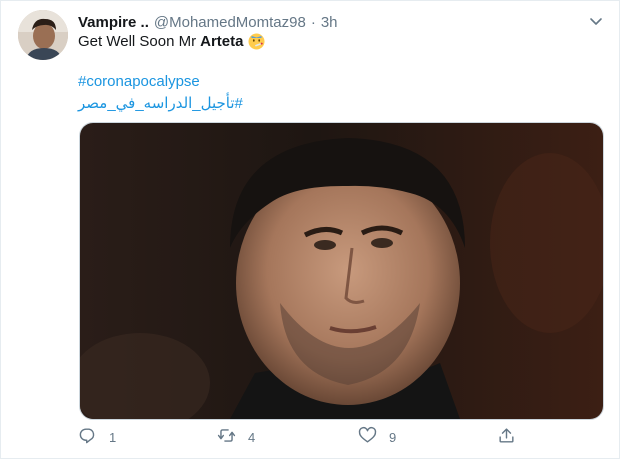  I want to click on reply-button: 1, so click(97, 437).